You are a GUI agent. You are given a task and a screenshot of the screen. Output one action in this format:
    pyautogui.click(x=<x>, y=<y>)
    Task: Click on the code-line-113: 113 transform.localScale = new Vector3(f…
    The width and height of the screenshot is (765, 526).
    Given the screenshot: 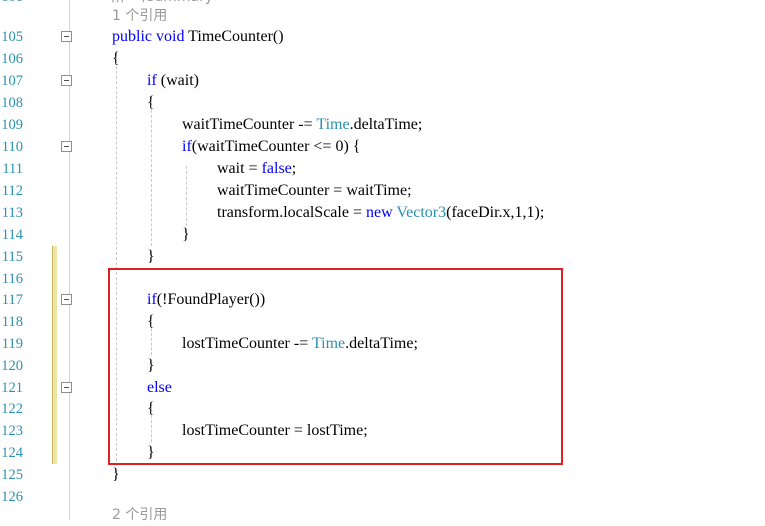 What is the action you would take?
    pyautogui.click(x=382, y=213)
    